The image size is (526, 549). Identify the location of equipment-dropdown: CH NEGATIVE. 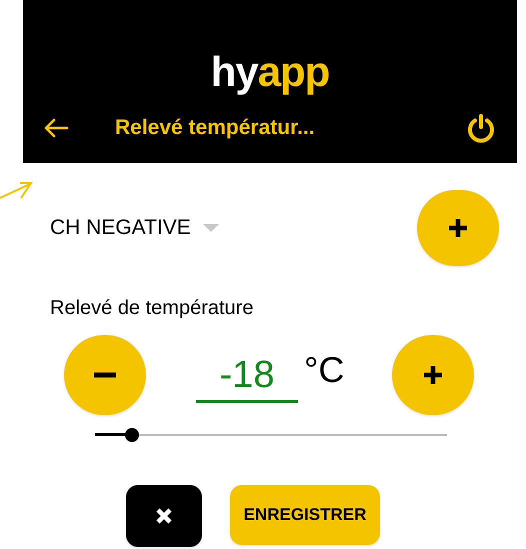
(120, 228).